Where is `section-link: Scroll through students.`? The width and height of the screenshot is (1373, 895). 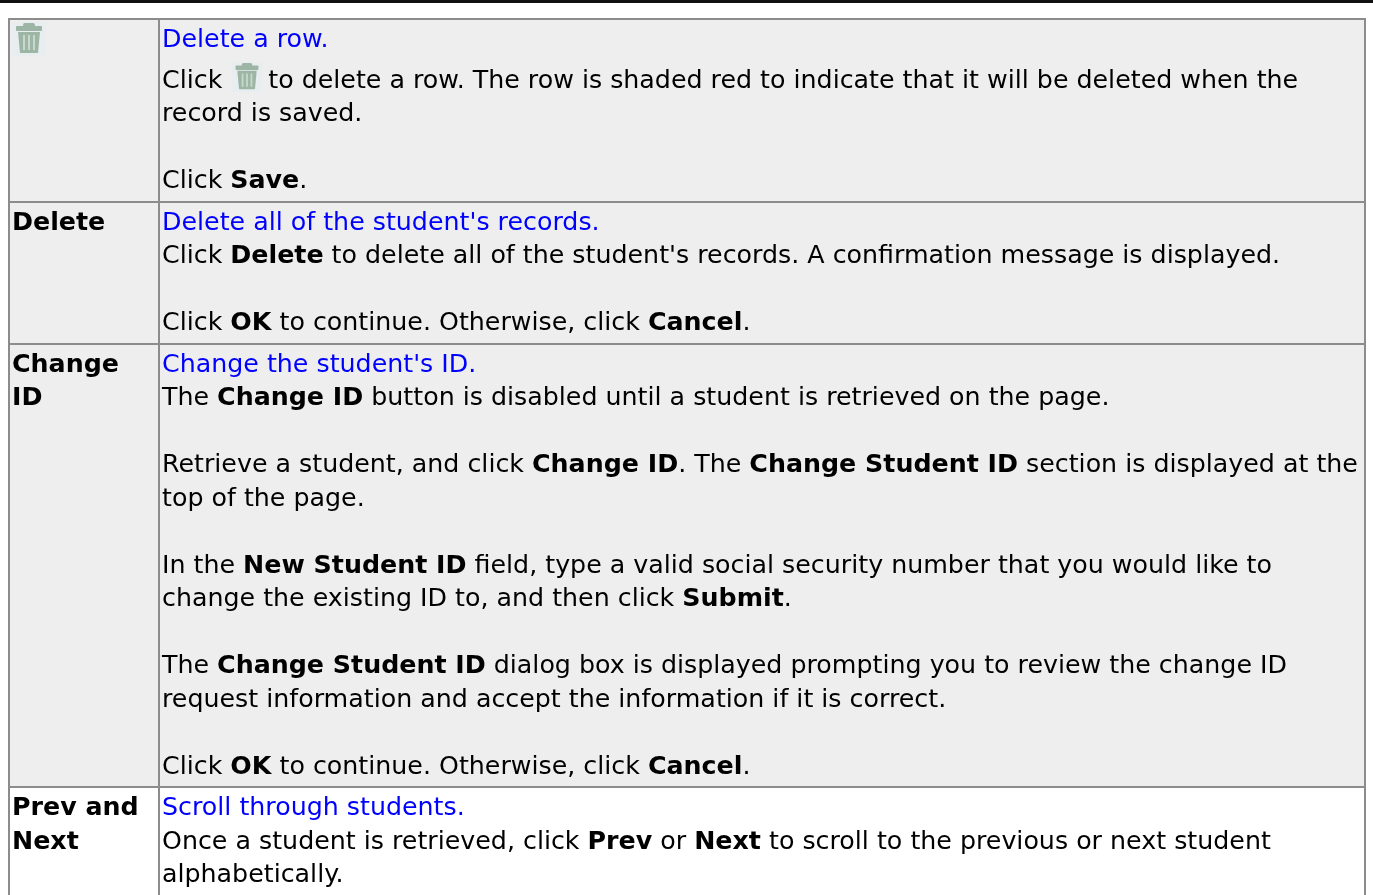 section-link: Scroll through students. is located at coordinates (763, 807).